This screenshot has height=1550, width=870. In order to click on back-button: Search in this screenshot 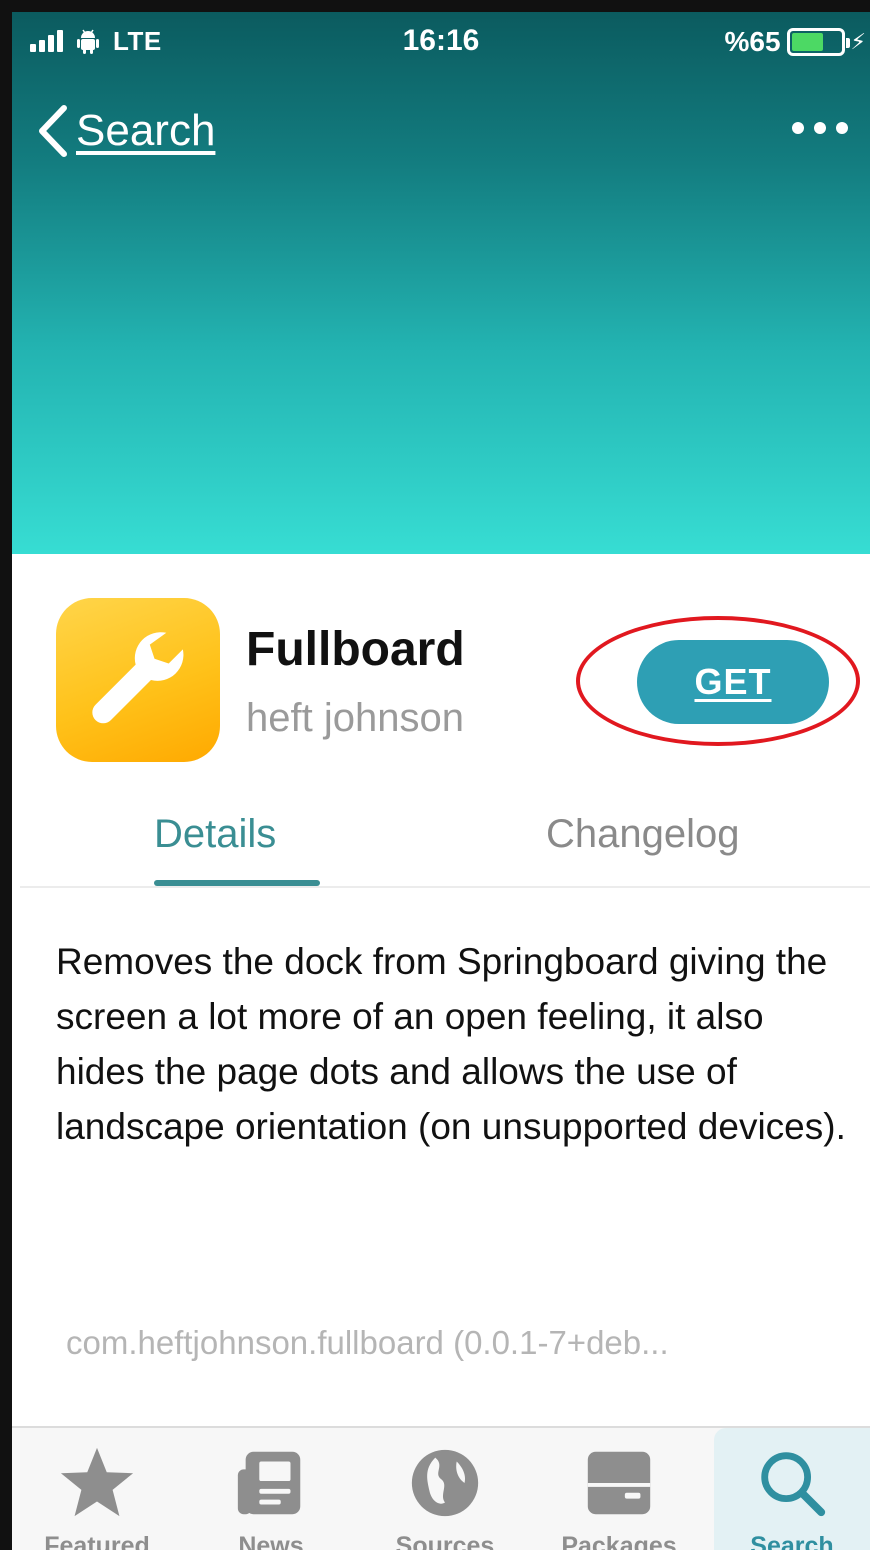, I will do `click(125, 131)`.